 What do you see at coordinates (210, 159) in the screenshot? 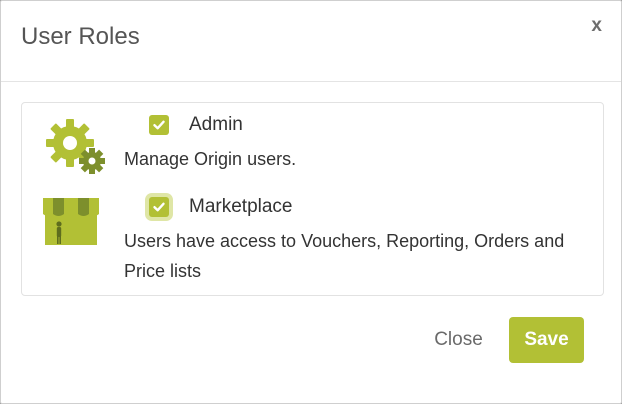
I see `role-description-admin: Manage Origin users.` at bounding box center [210, 159].